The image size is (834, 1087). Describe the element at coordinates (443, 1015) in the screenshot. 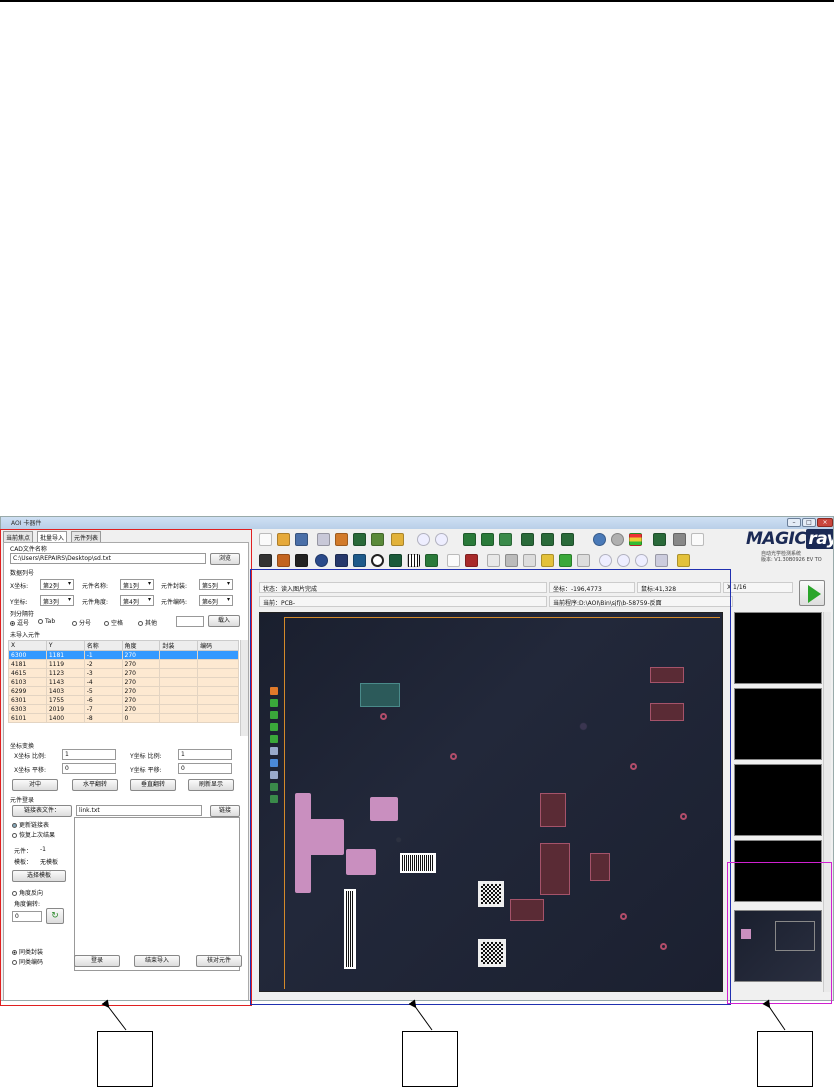

I see `callout-arrows` at that location.